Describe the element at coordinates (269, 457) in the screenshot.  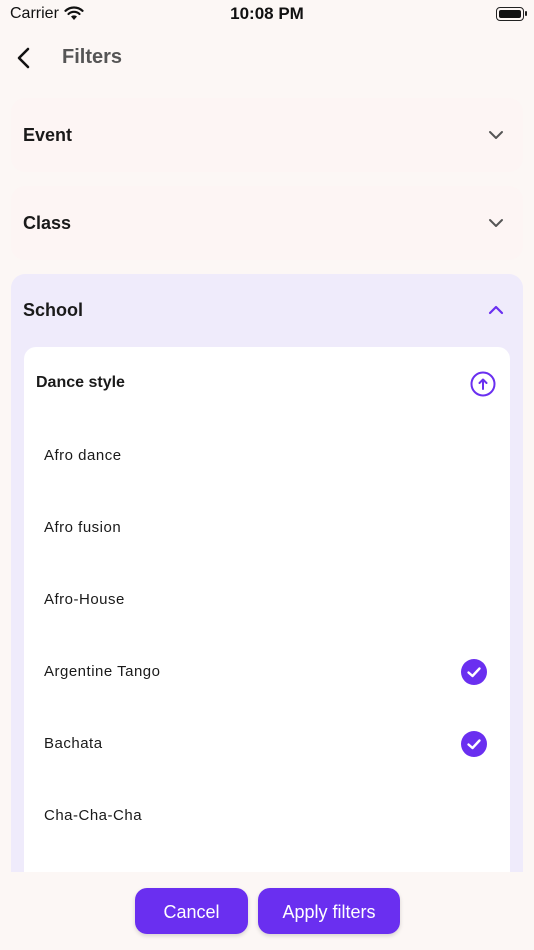
I see `list-item: Afro dance` at that location.